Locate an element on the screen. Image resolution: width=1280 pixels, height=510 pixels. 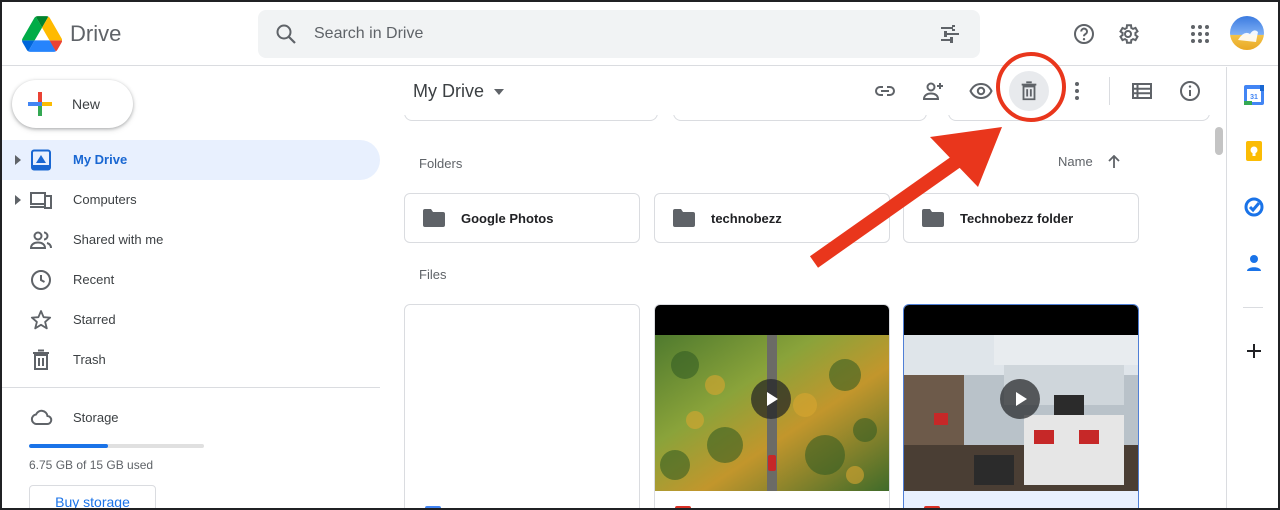
search-bar is located at coordinates (619, 34).